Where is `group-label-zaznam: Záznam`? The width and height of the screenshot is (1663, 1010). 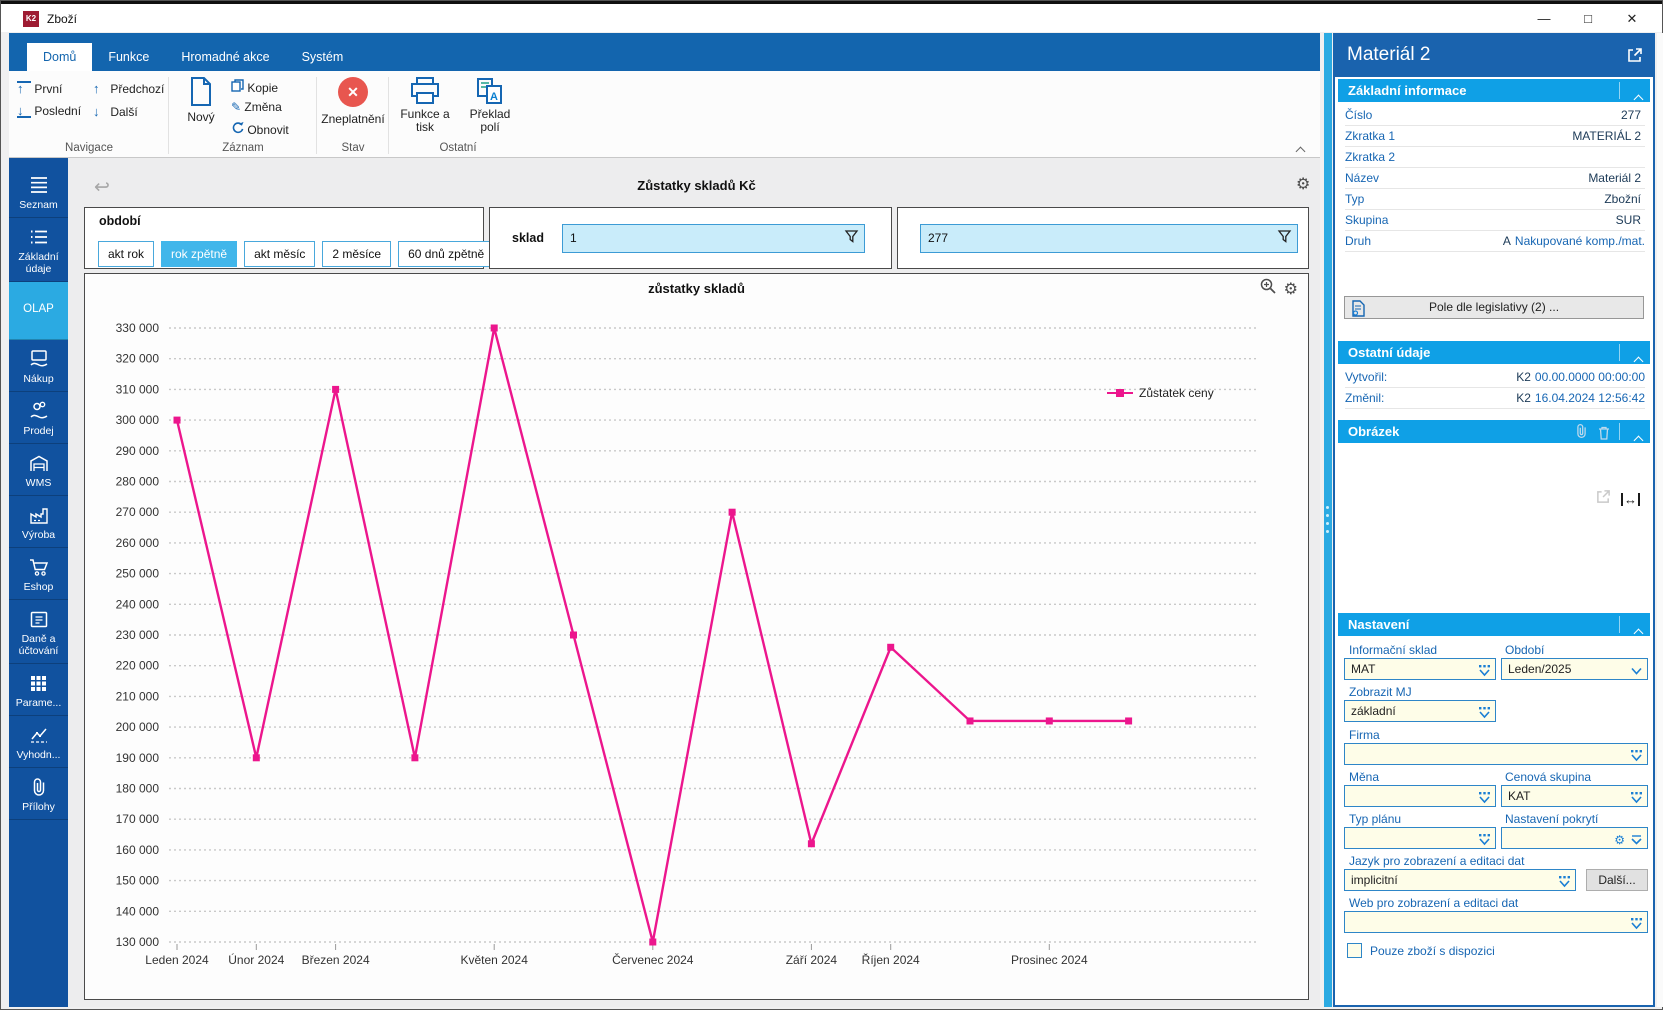
group-label-zaznam: Záznam is located at coordinates (243, 148).